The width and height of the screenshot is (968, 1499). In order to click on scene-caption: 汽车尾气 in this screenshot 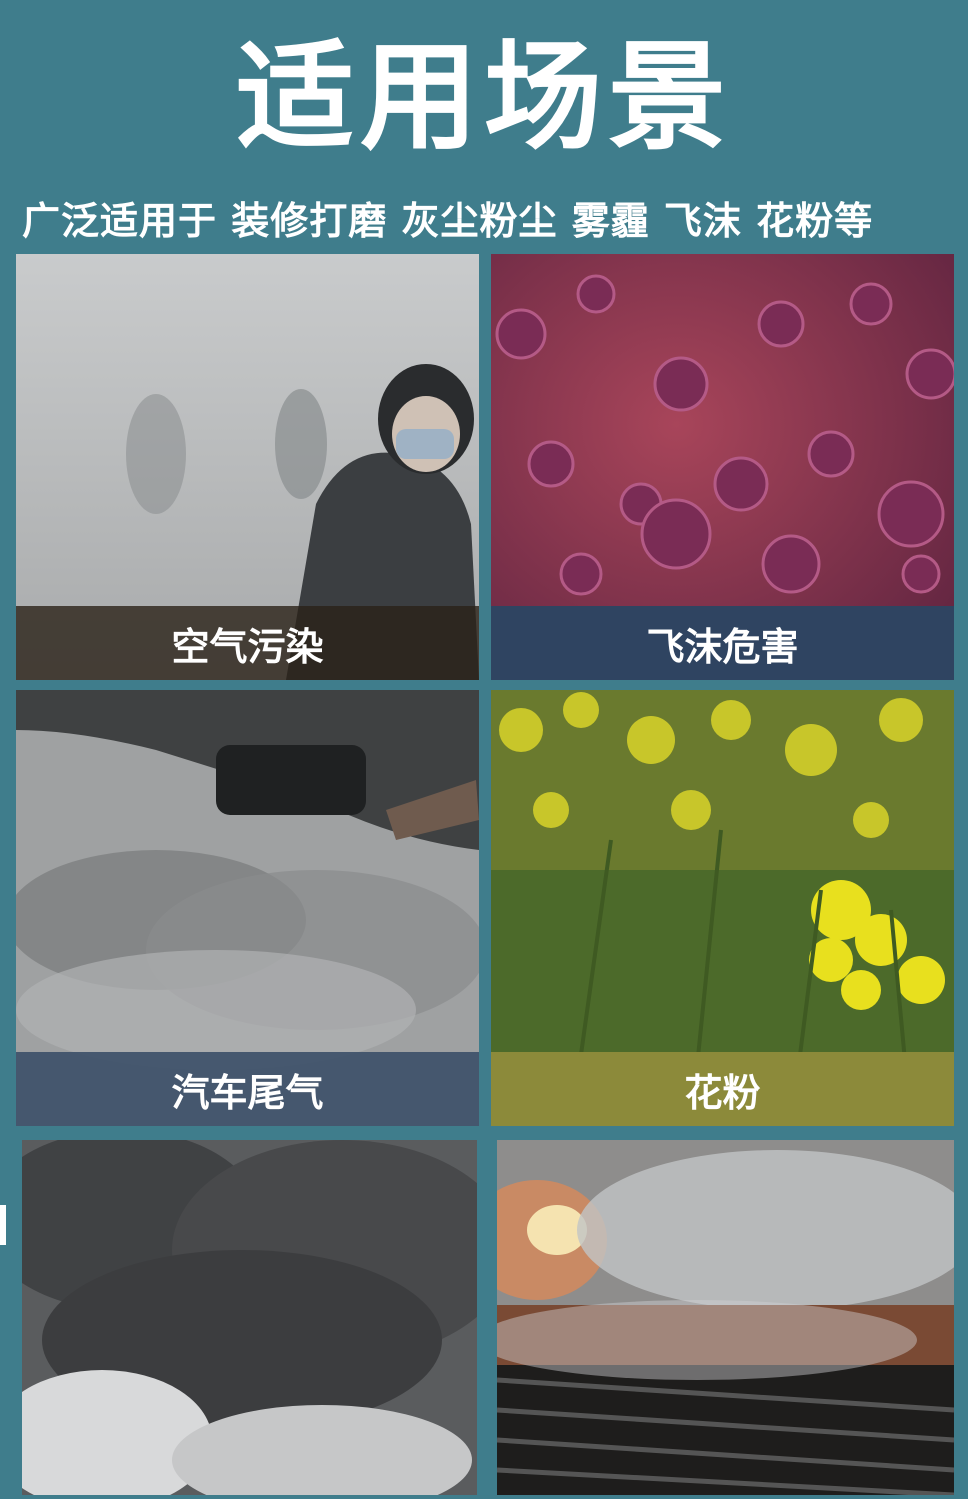, I will do `click(247, 1092)`.